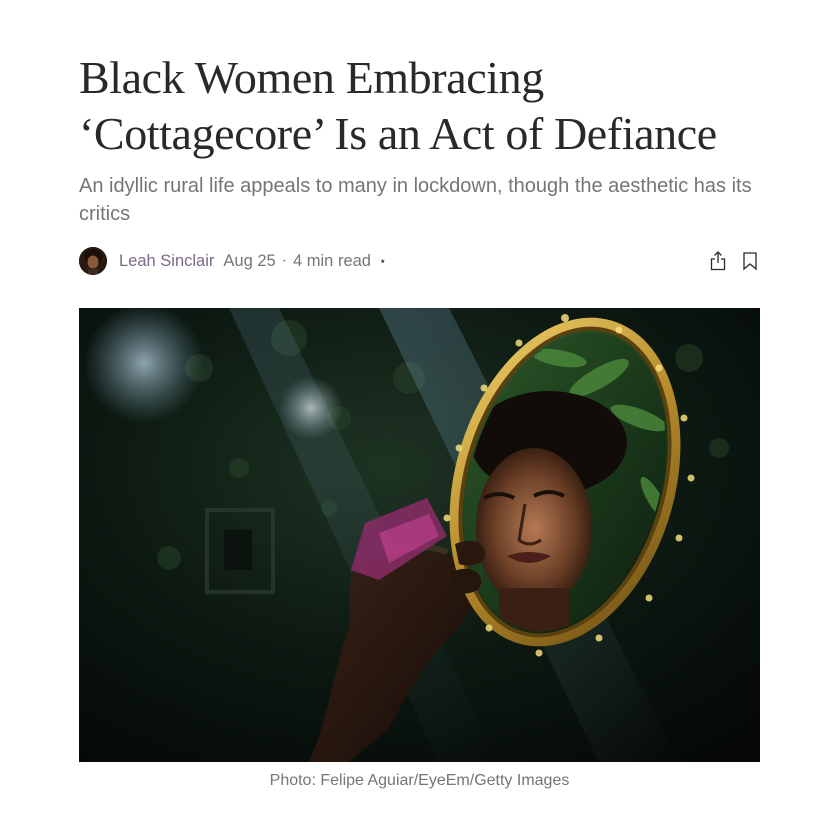  What do you see at coordinates (382, 261) in the screenshot?
I see `member-star-icon: ⋆` at bounding box center [382, 261].